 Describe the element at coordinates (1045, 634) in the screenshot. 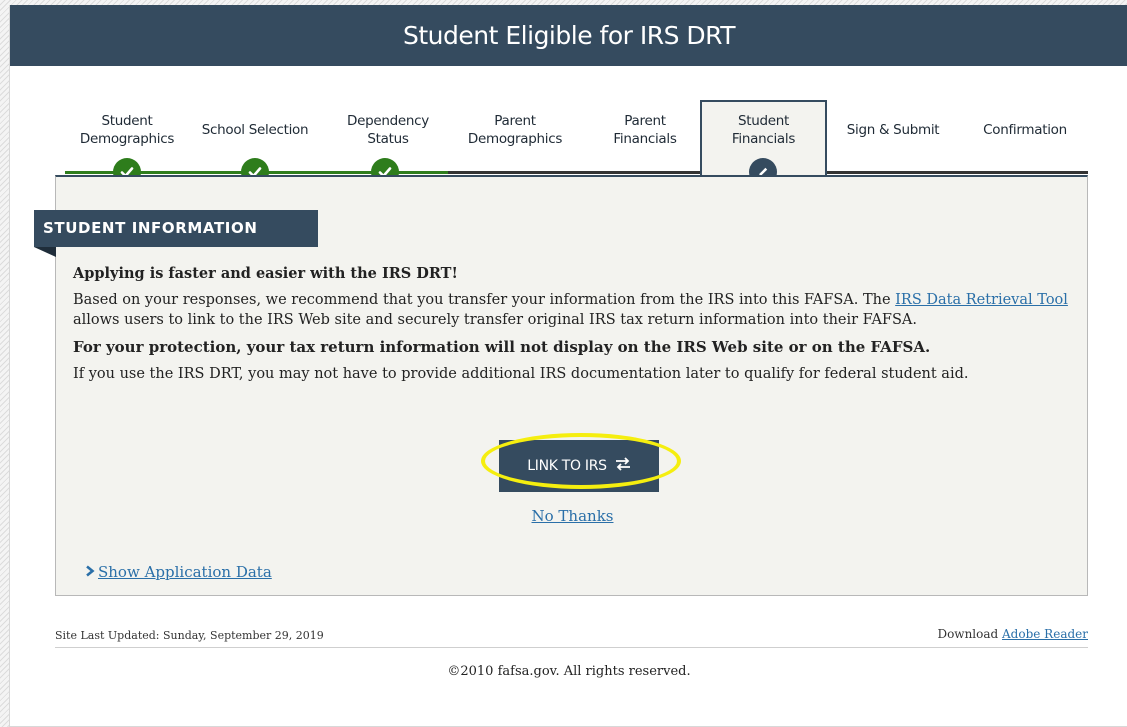

I see `adobe-reader-link: Adobe Reader` at that location.